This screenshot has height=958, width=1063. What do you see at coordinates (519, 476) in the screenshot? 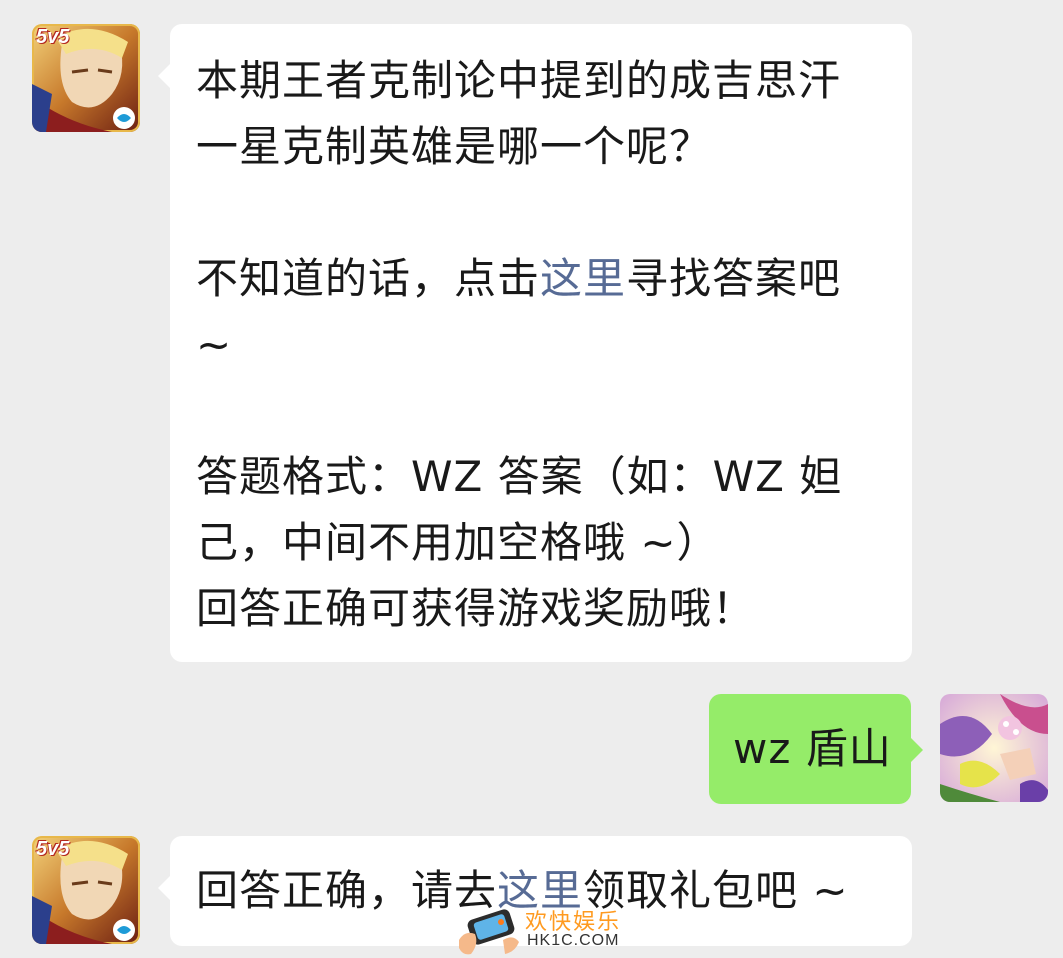
I see `format-text: 答题格式：WZ 答案（如：WZ 妲` at bounding box center [519, 476].